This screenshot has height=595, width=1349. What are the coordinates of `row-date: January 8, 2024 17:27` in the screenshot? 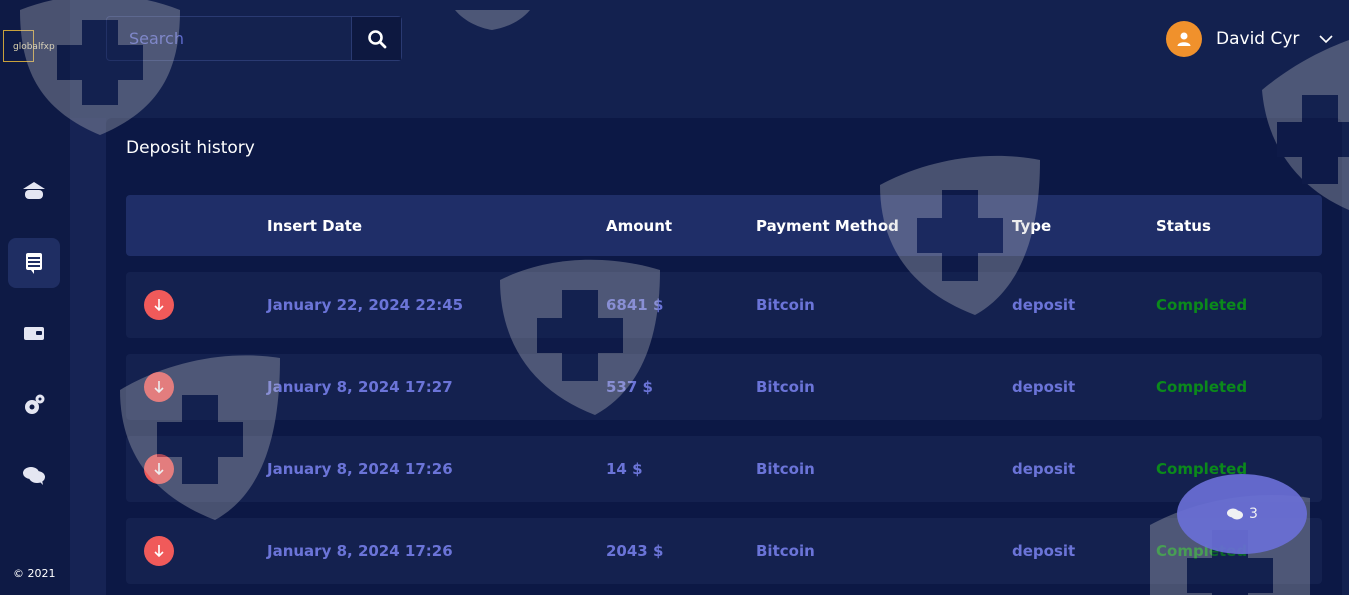 It's located at (360, 387).